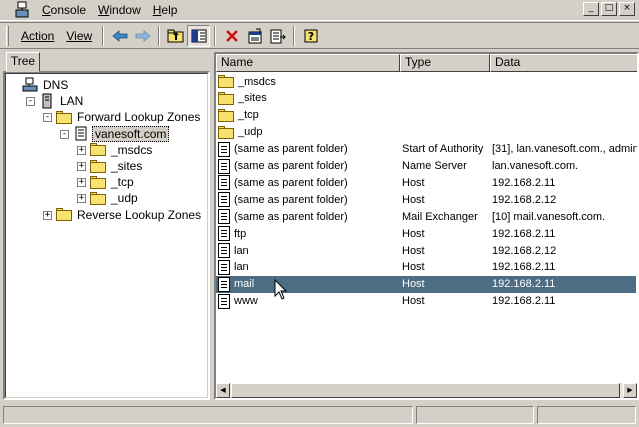  I want to click on tree-node: _udp, so click(115, 198).